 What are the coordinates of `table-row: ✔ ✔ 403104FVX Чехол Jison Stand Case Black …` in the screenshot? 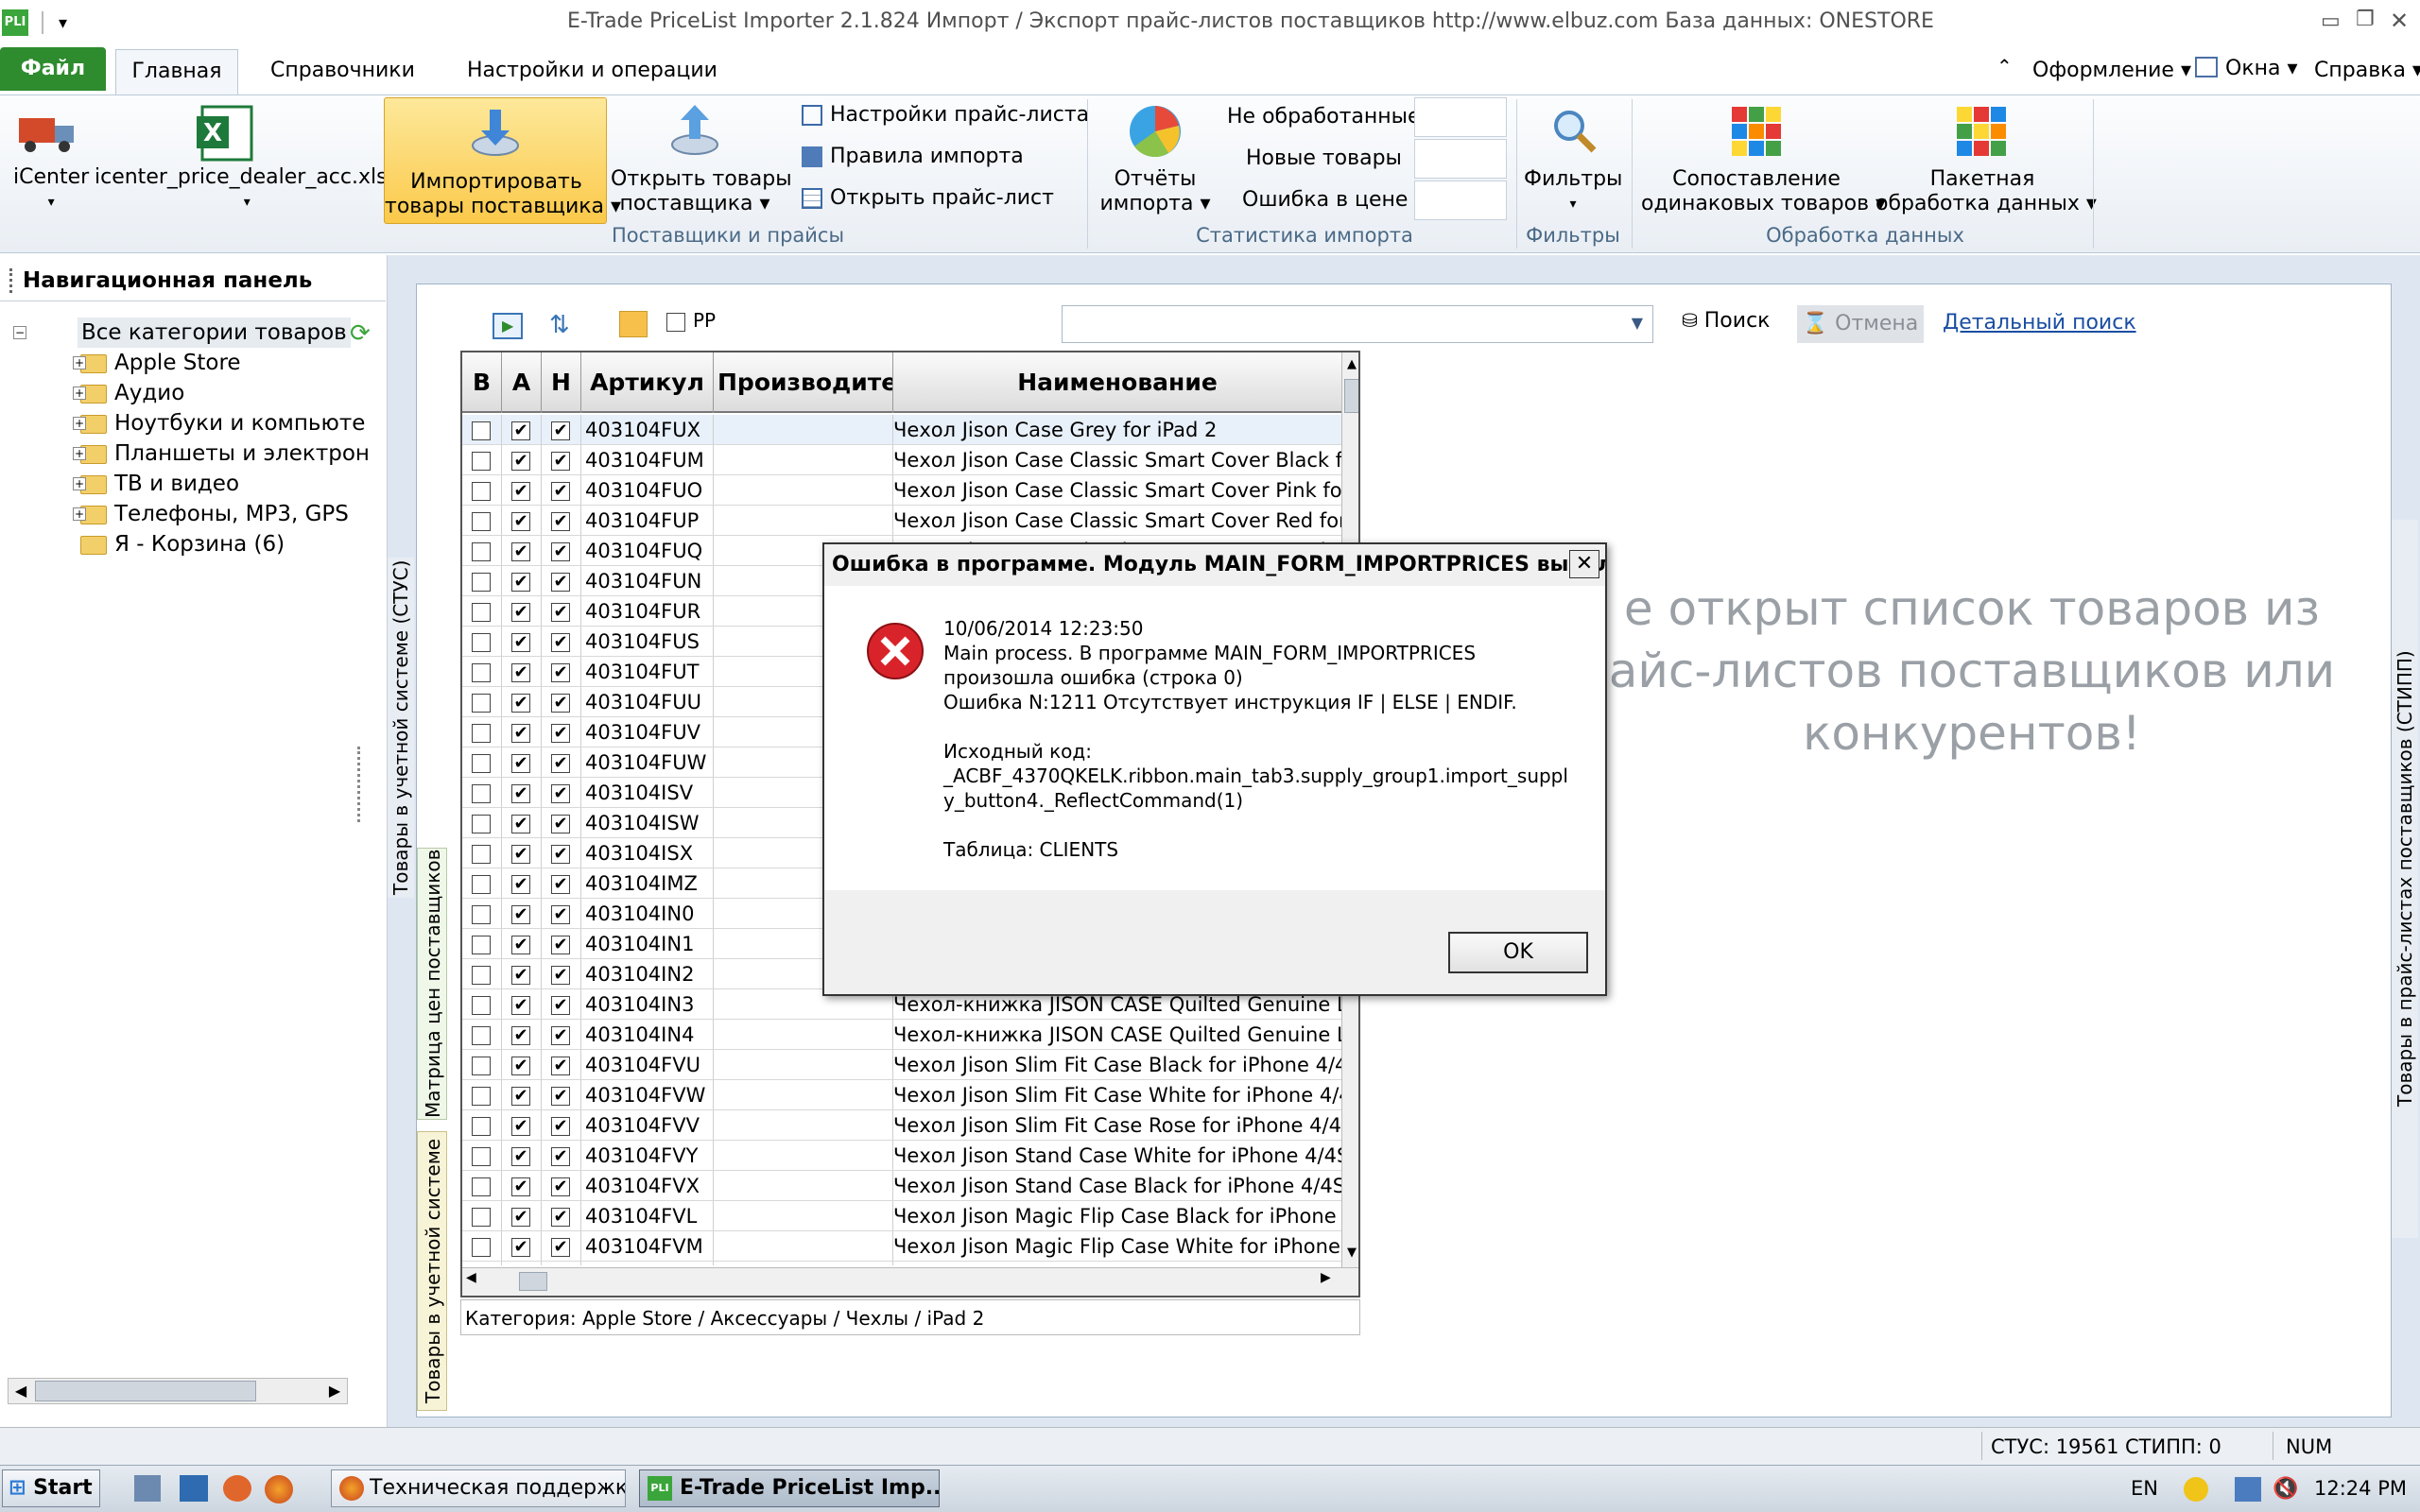 It's located at (902, 1186).